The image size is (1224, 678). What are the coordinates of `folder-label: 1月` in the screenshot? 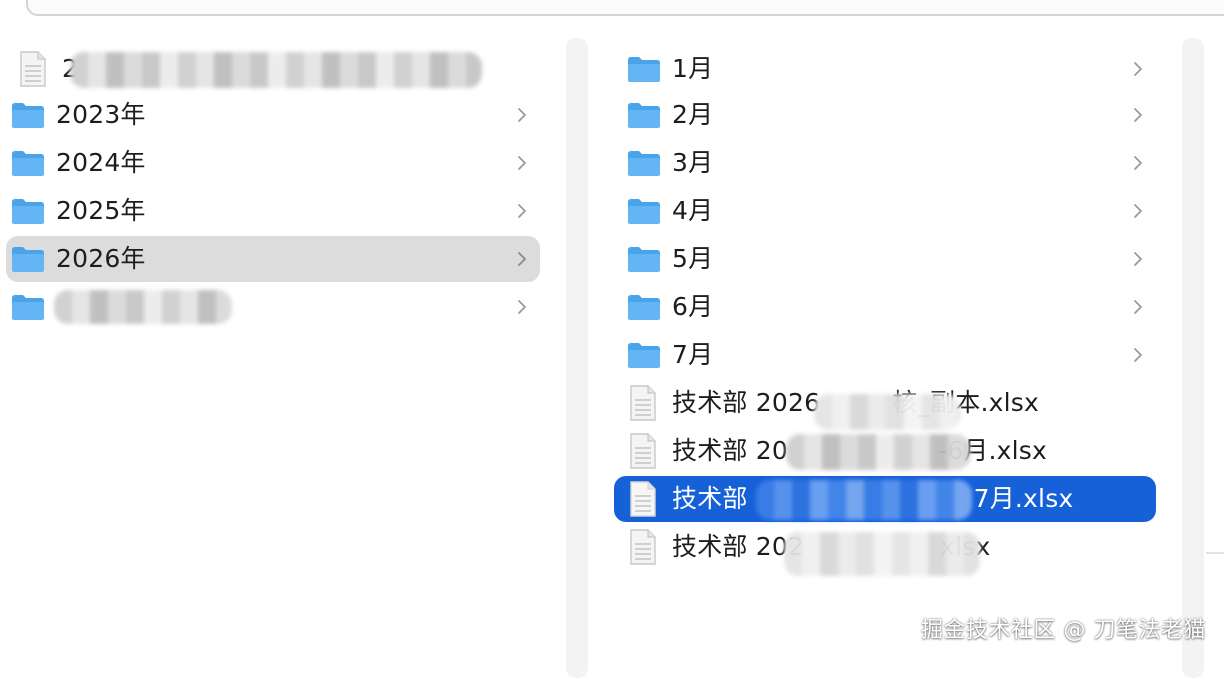 It's located at (693, 68).